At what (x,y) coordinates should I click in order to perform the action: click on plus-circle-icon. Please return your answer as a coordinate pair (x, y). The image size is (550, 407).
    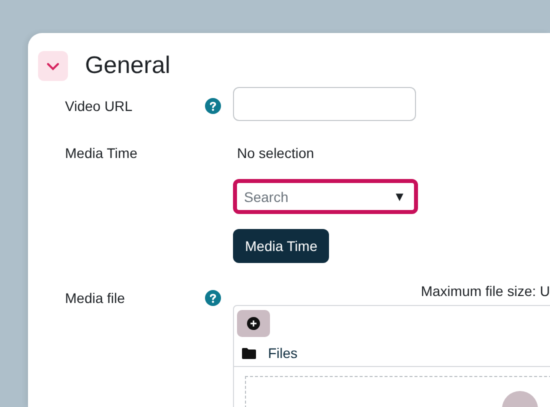
    Looking at the image, I should click on (253, 323).